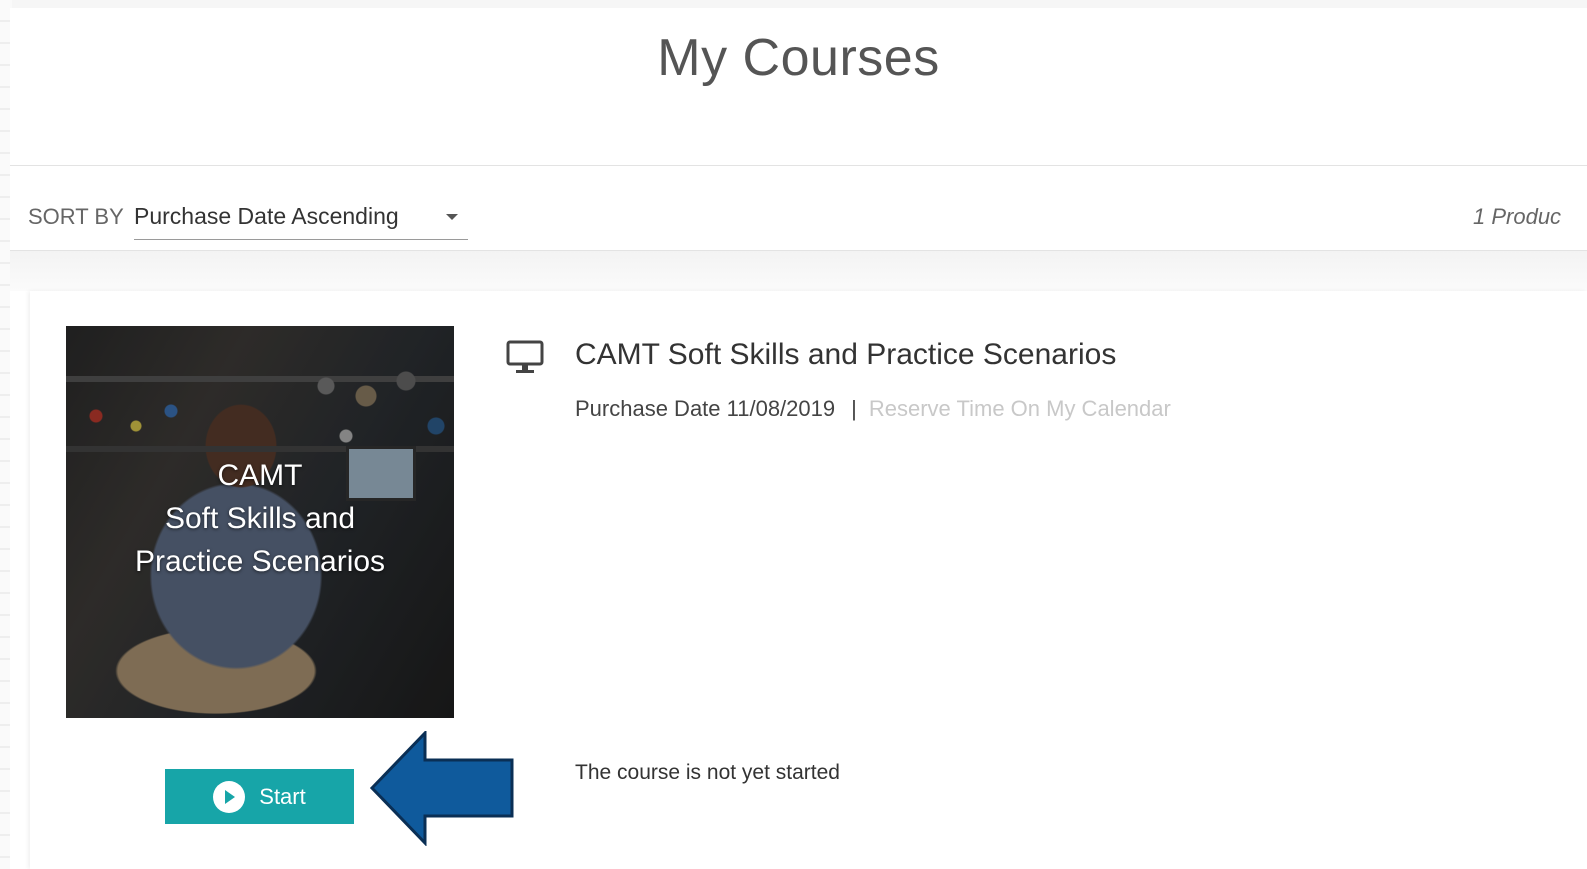 The width and height of the screenshot is (1587, 869). What do you see at coordinates (229, 796) in the screenshot?
I see `play-circle-icon` at bounding box center [229, 796].